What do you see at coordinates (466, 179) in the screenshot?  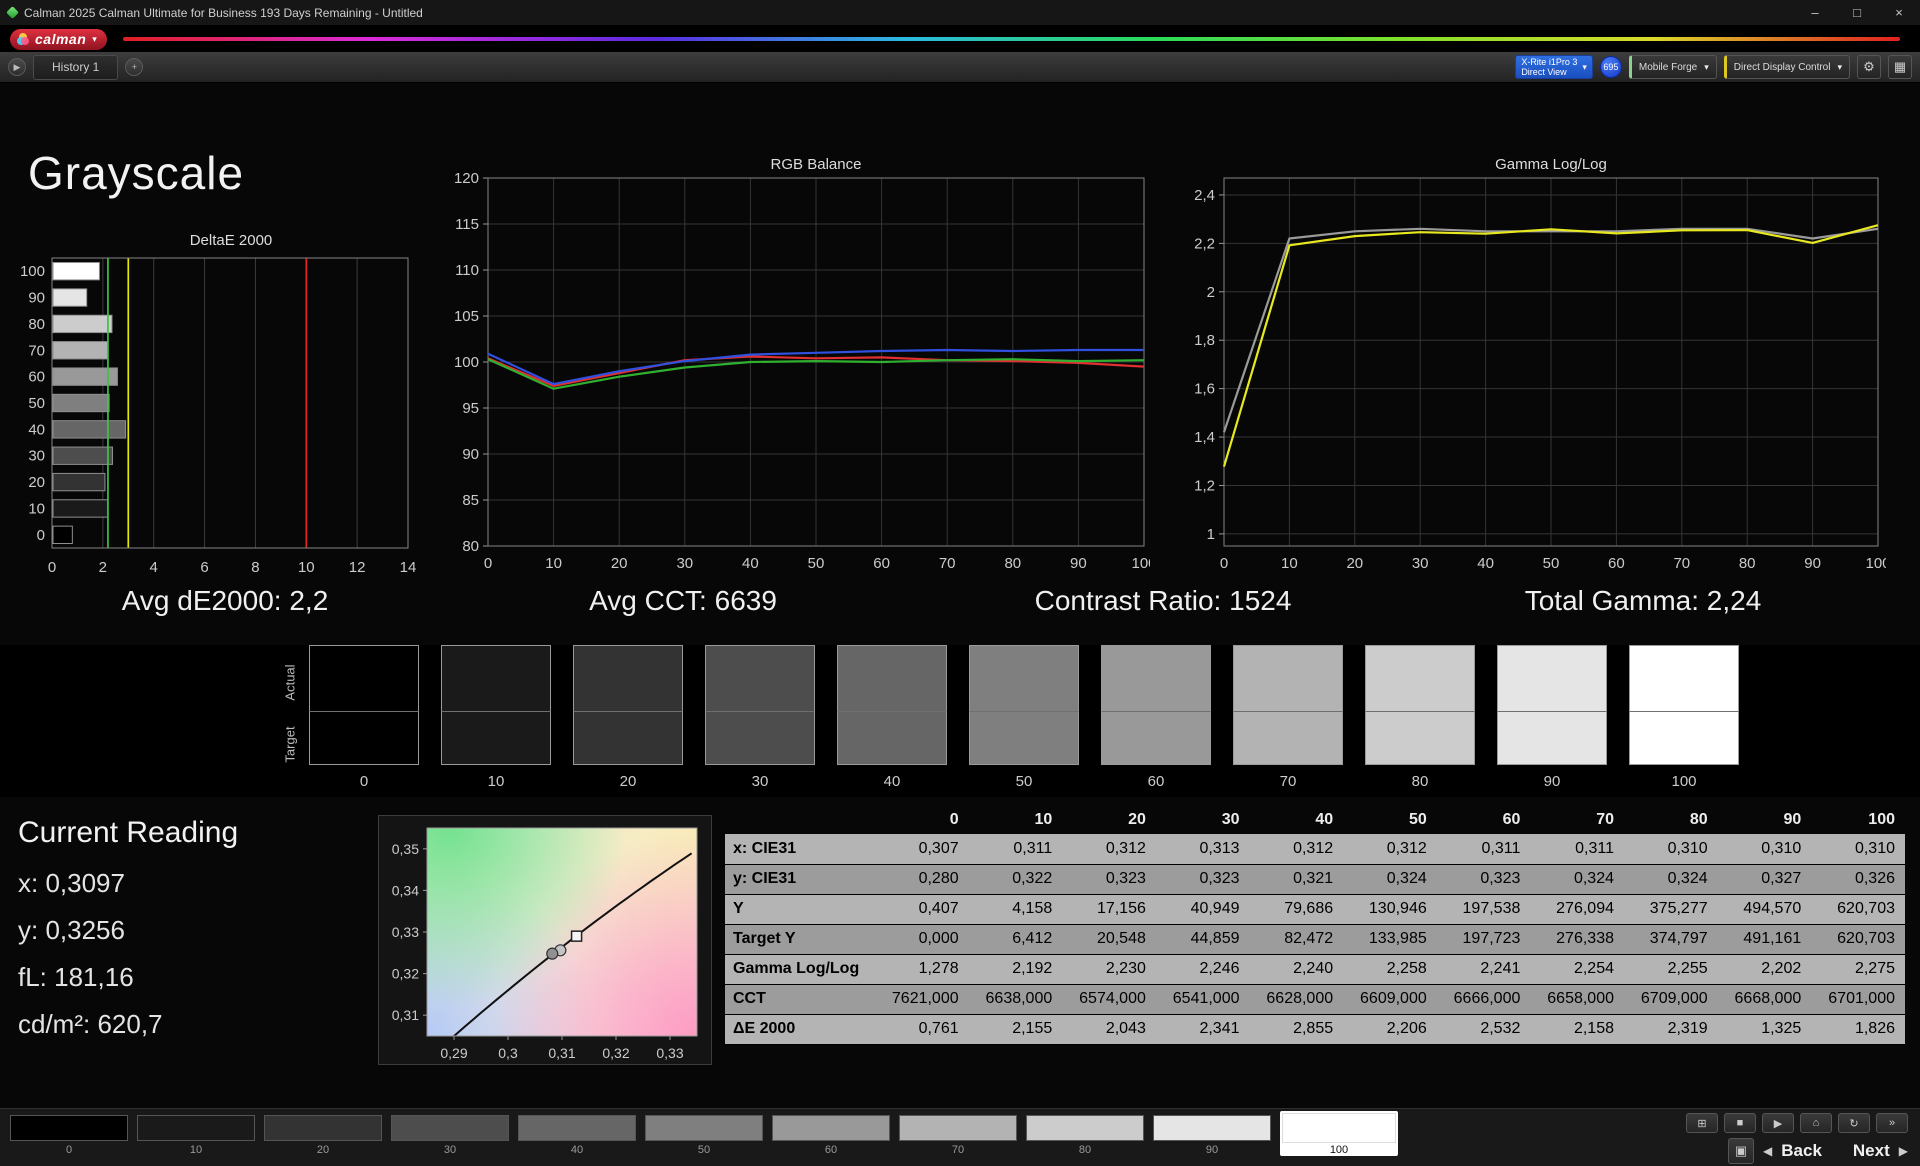 I see `svg-text: 120` at bounding box center [466, 179].